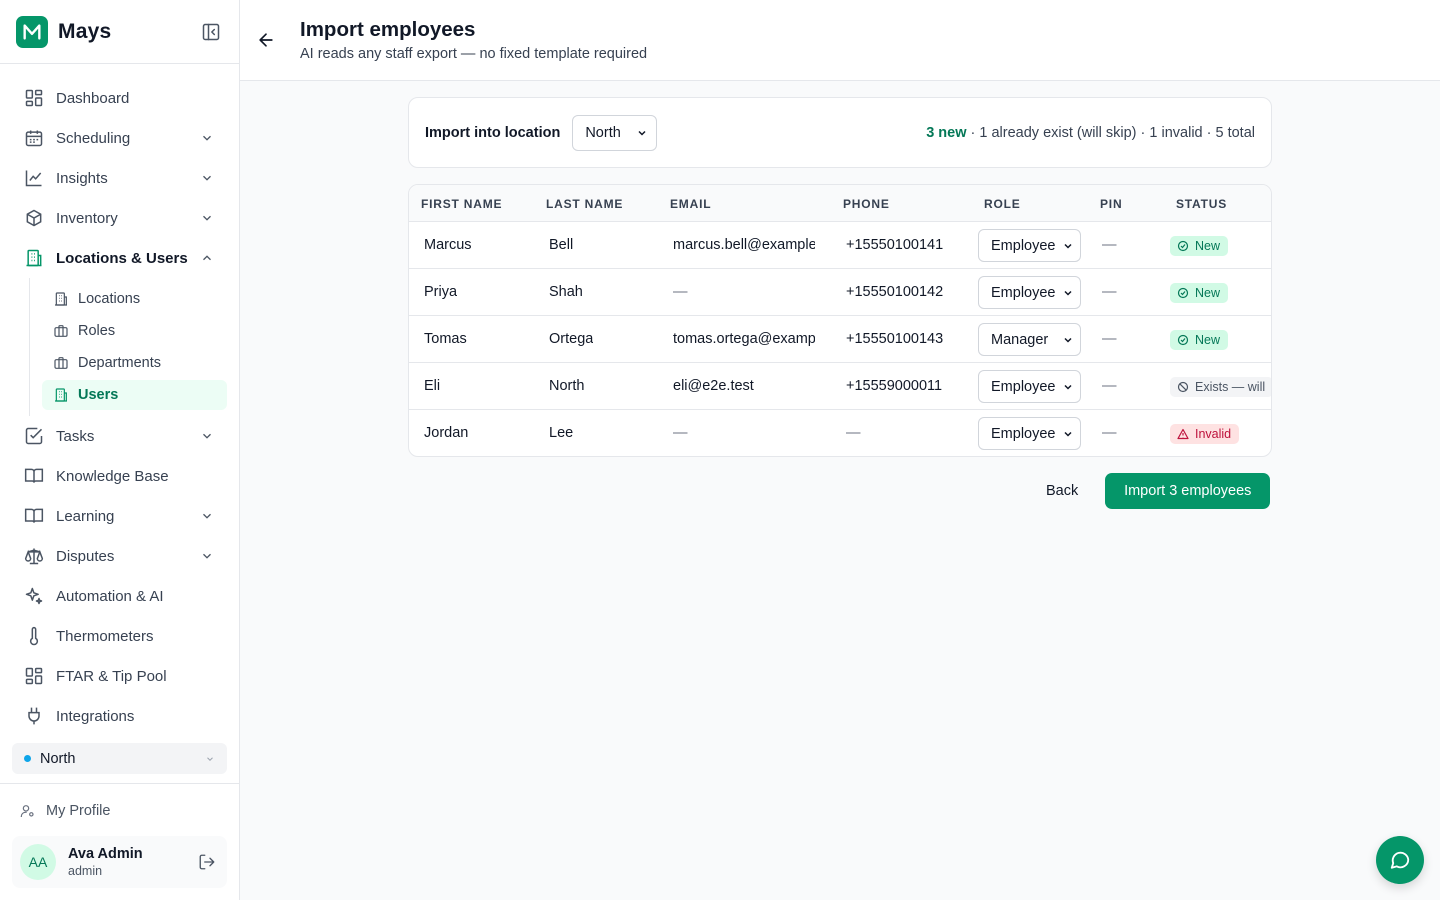  What do you see at coordinates (446, 433) in the screenshot?
I see `cell-first-name: Jordan` at bounding box center [446, 433].